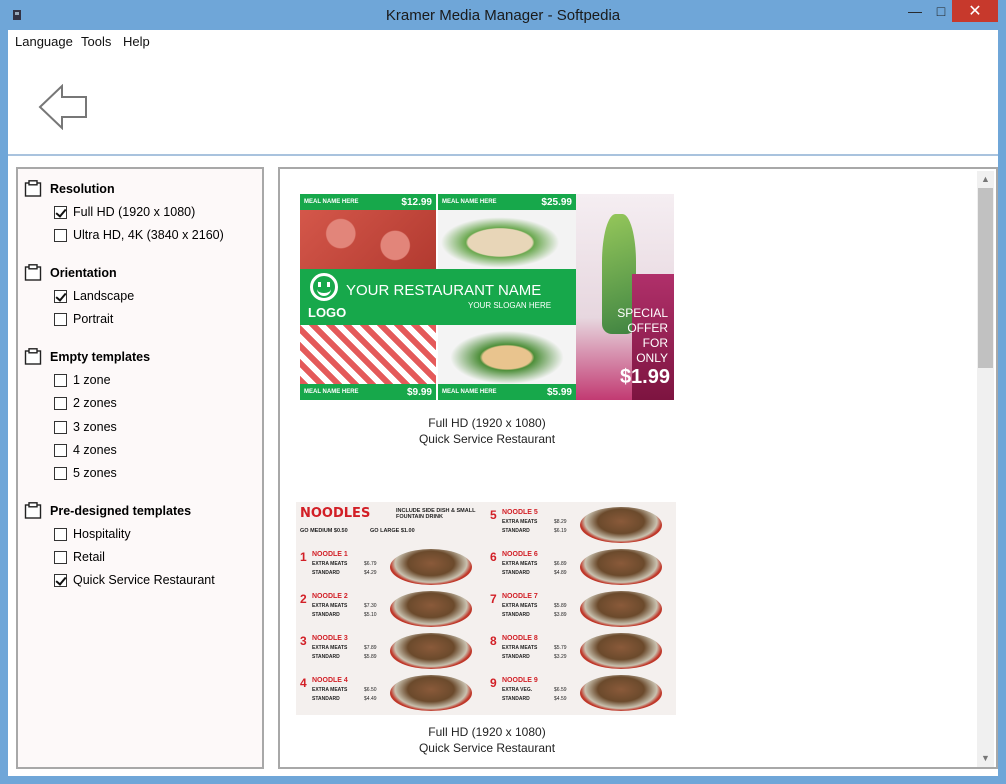  I want to click on option-label: 2 zones, so click(95, 403).